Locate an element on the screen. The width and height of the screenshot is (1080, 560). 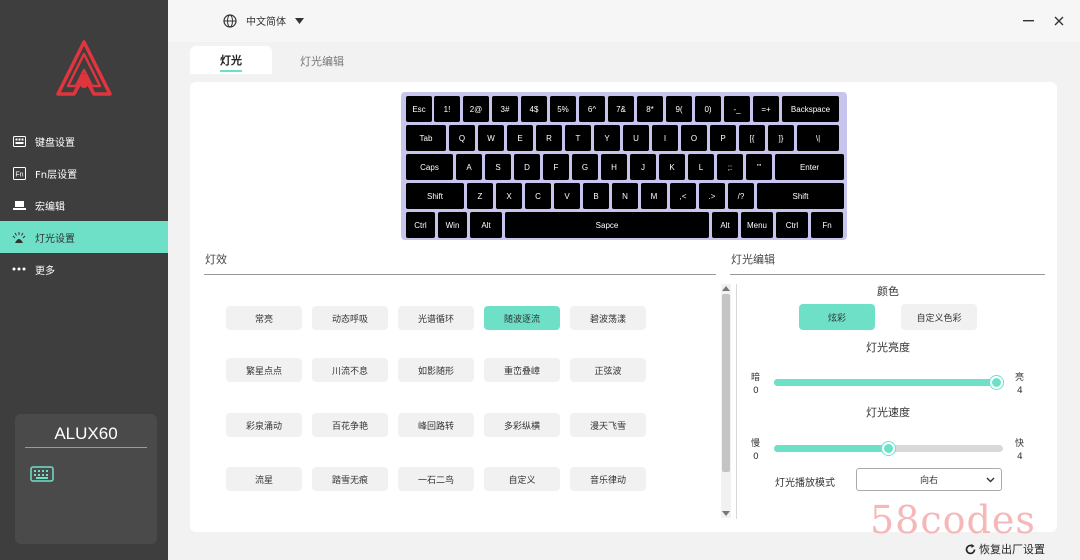
key-2-8: K is located at coordinates (672, 167).